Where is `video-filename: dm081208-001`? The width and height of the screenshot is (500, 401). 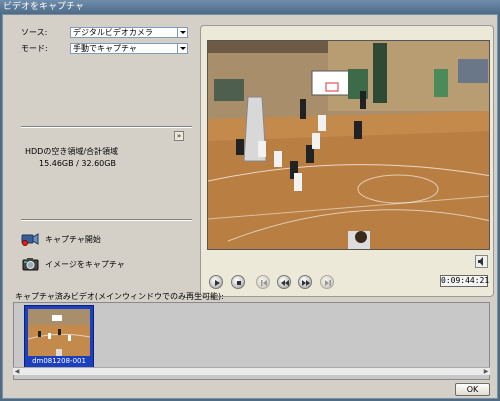
video-filename: dm081208-001 is located at coordinates (59, 361).